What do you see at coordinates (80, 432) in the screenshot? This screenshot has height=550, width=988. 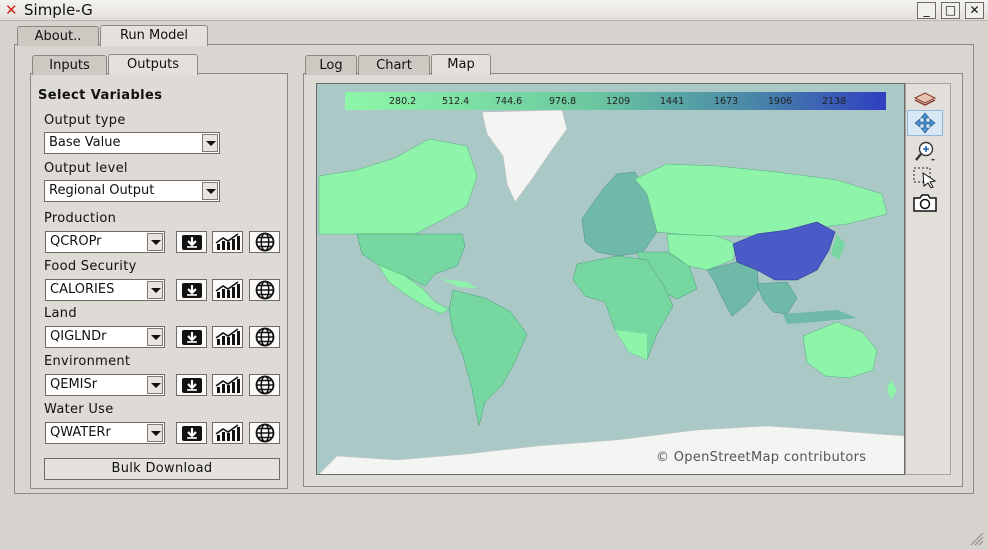 I see `water-use-value: QWATERr` at bounding box center [80, 432].